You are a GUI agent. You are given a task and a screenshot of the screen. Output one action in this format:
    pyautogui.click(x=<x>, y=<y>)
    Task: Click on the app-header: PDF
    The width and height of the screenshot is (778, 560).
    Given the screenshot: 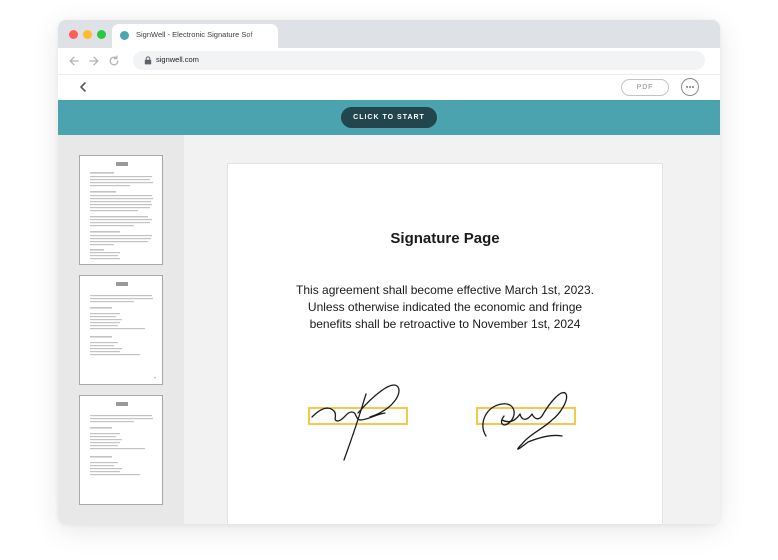 What is the action you would take?
    pyautogui.click(x=389, y=87)
    